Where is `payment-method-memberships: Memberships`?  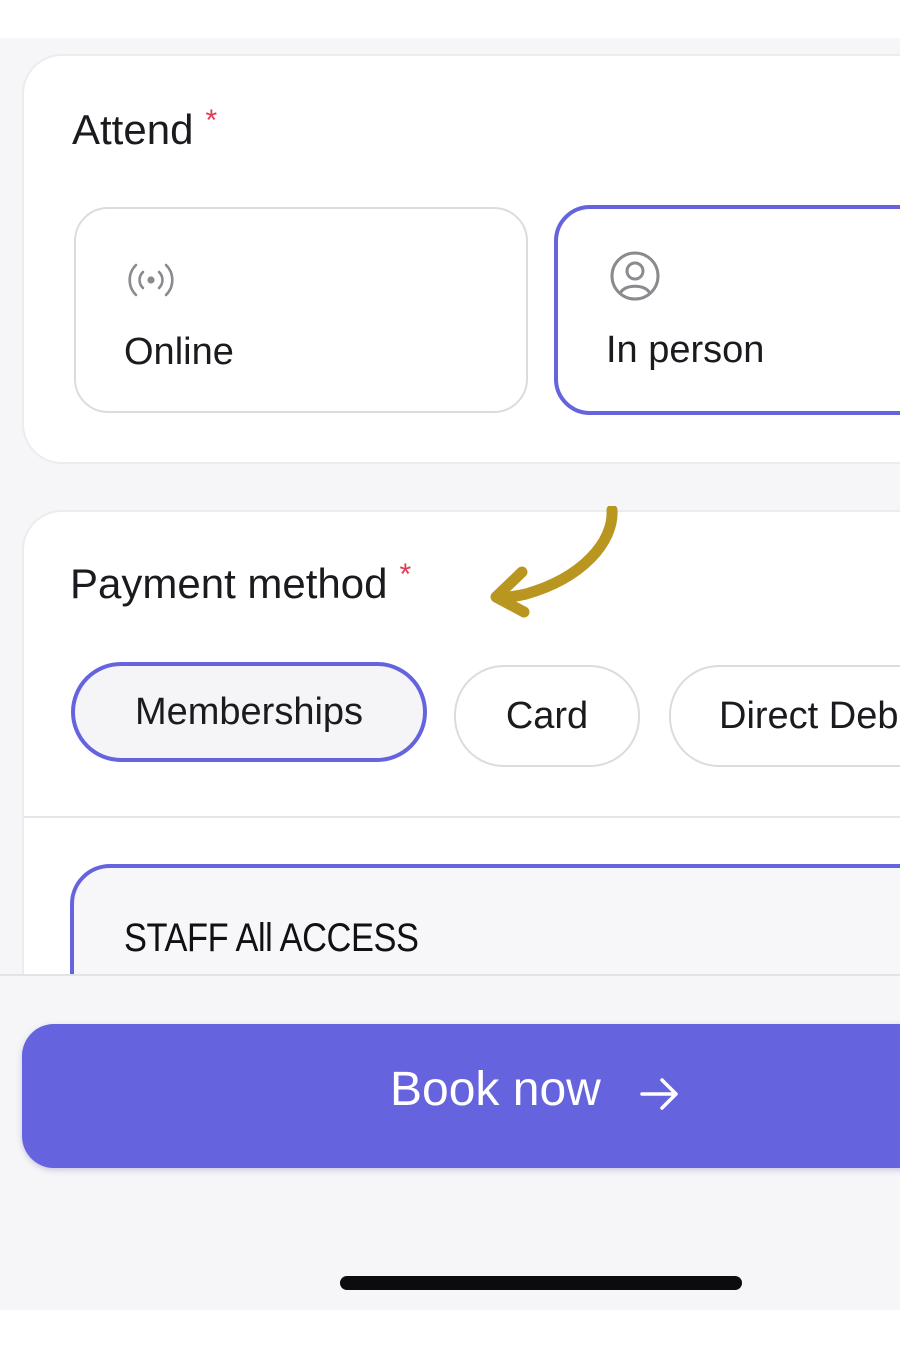
payment-method-memberships: Memberships is located at coordinates (249, 712).